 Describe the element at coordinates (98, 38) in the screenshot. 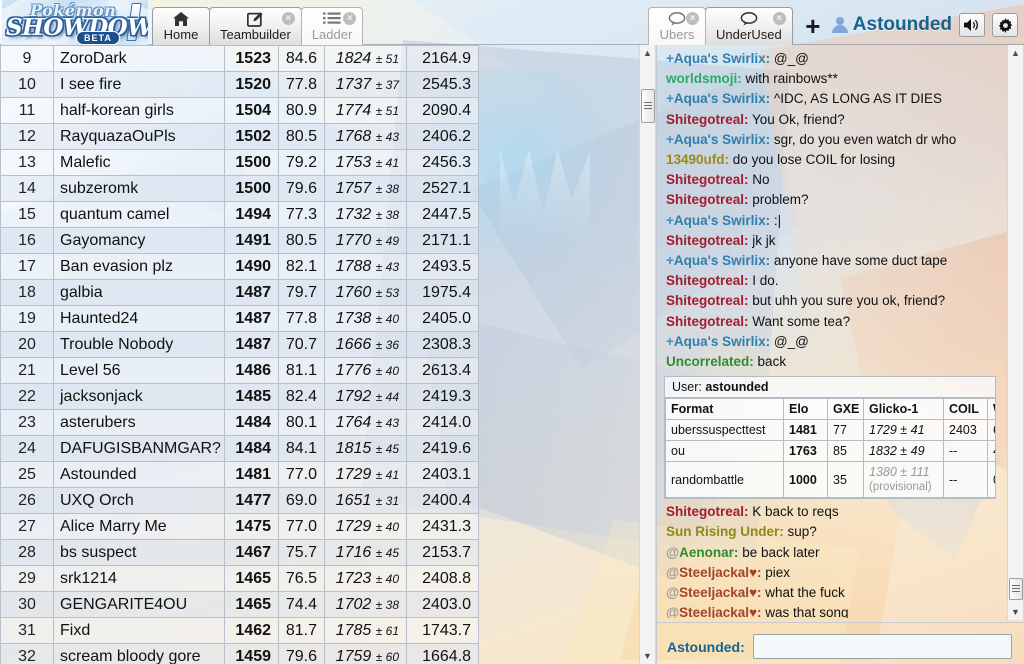

I see `logo-beta-badge: BETA` at that location.